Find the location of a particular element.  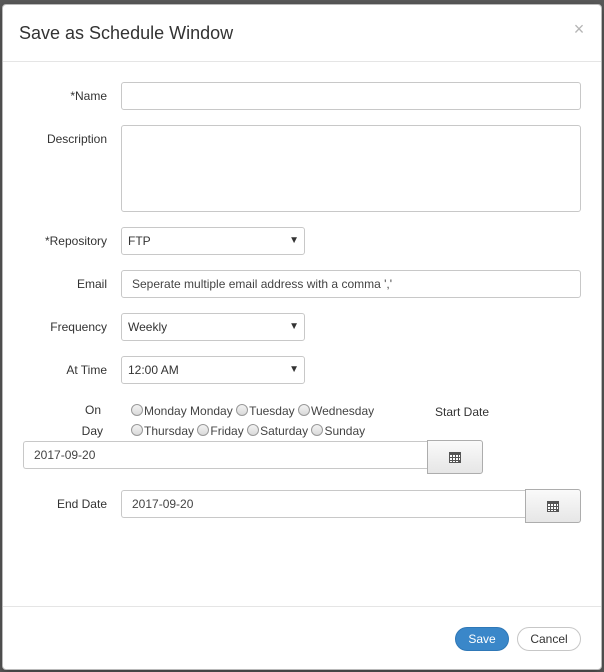

repository-selected-value: FTP is located at coordinates (139, 241).